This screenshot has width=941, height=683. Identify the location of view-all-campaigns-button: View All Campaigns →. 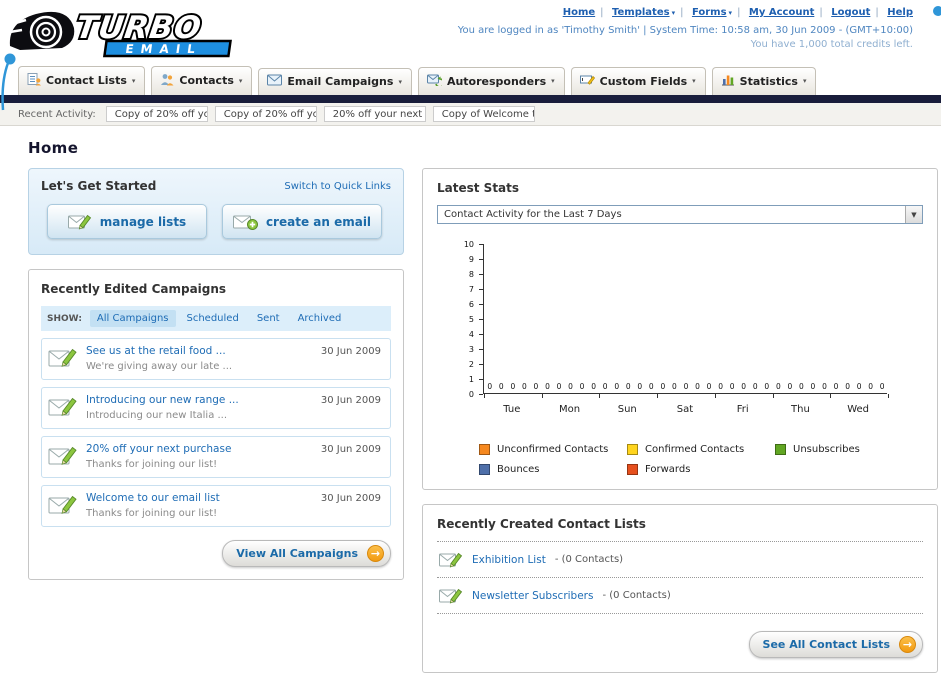
(306, 553).